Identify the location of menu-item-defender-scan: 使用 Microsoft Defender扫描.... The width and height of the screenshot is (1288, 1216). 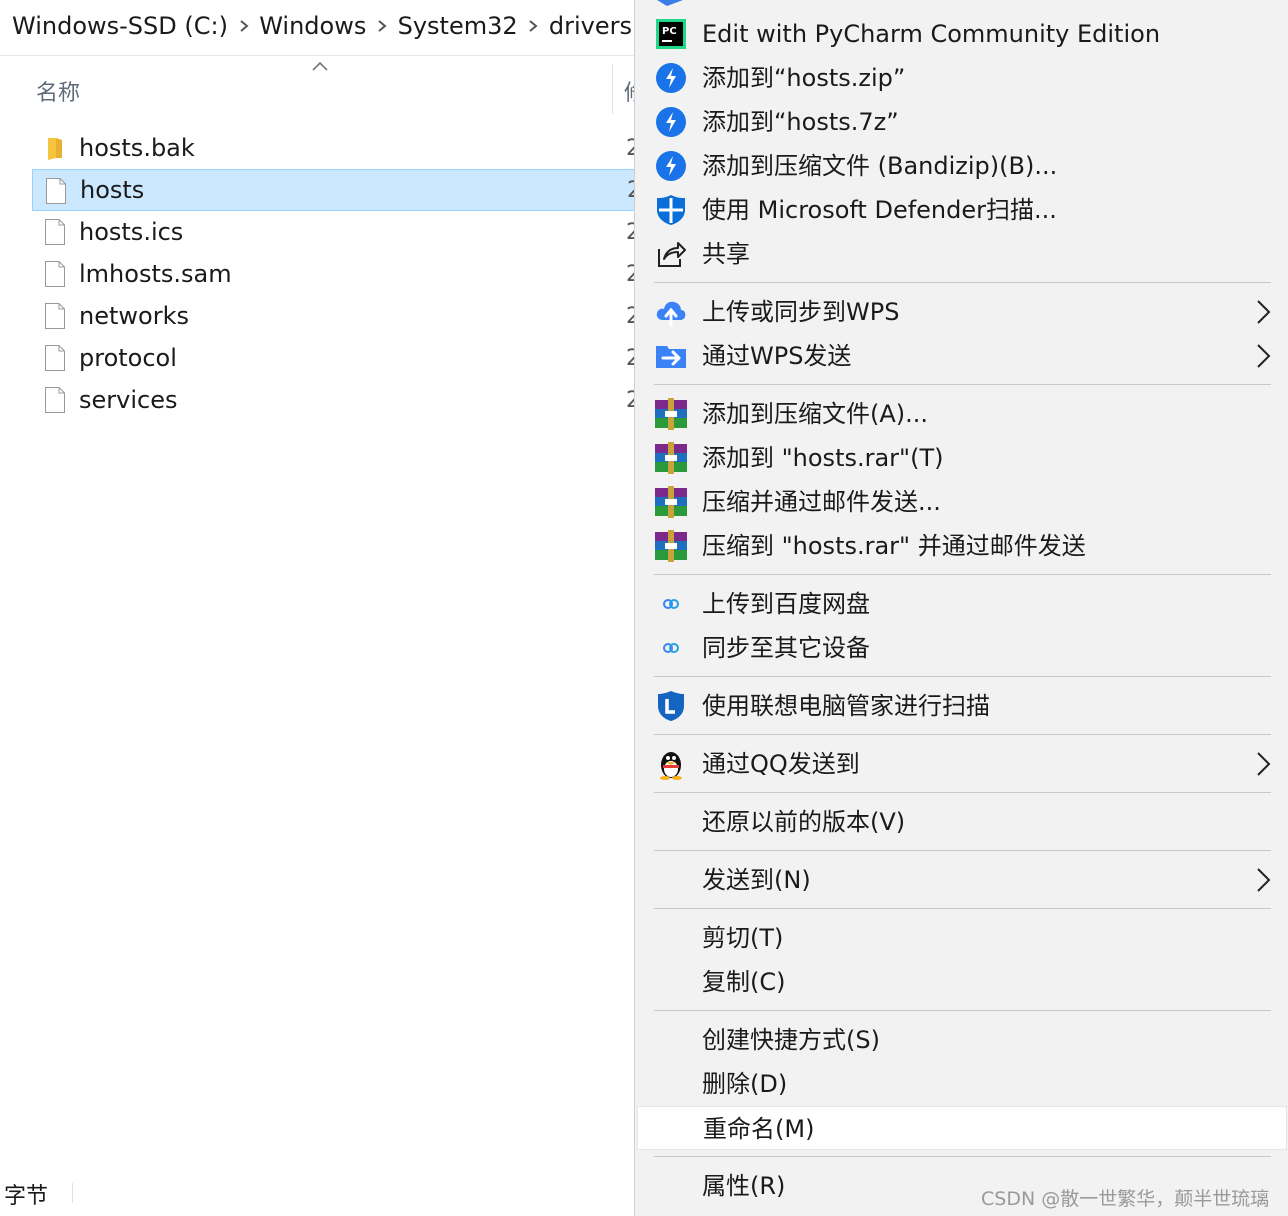
(962, 210).